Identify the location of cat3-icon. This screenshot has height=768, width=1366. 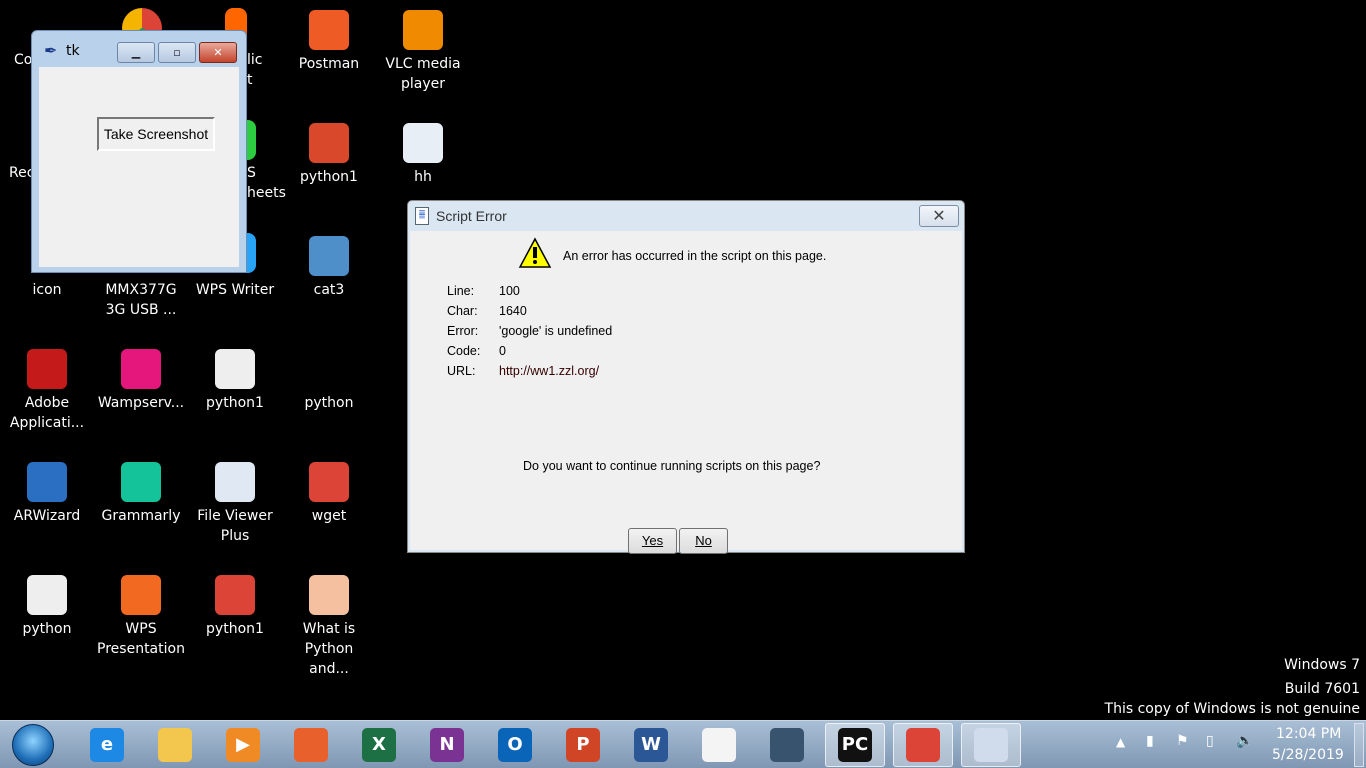
(329, 256).